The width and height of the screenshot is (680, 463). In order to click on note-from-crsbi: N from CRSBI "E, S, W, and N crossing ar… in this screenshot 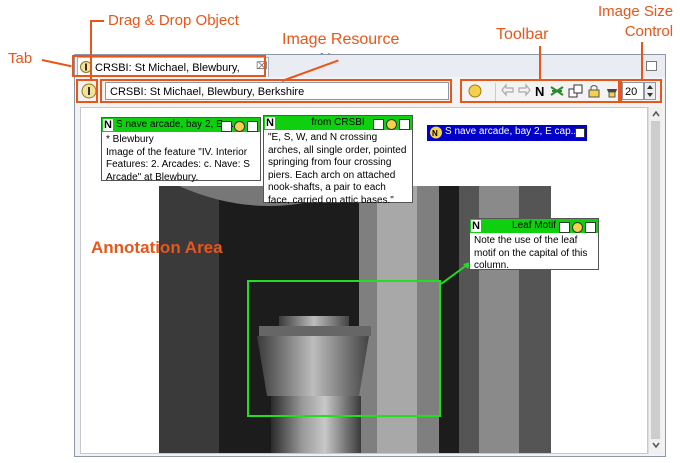, I will do `click(338, 160)`.